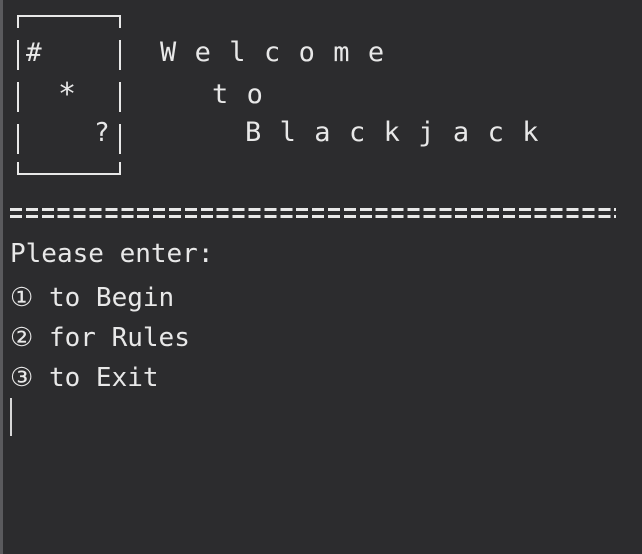  Describe the element at coordinates (313, 213) in the screenshot. I see `separator-line` at that location.